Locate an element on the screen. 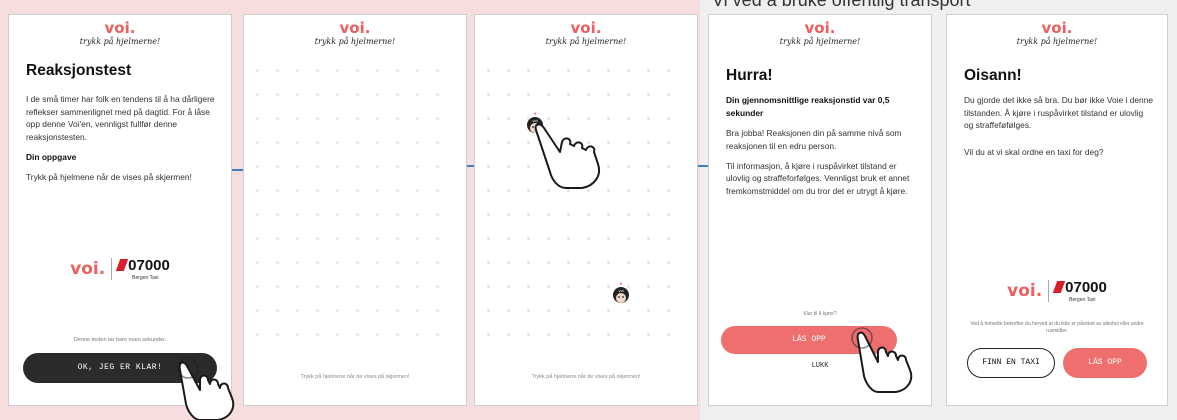 This screenshot has height=420, width=1177. voi-logo: voi. trykk på hjelmerne! is located at coordinates (586, 33).